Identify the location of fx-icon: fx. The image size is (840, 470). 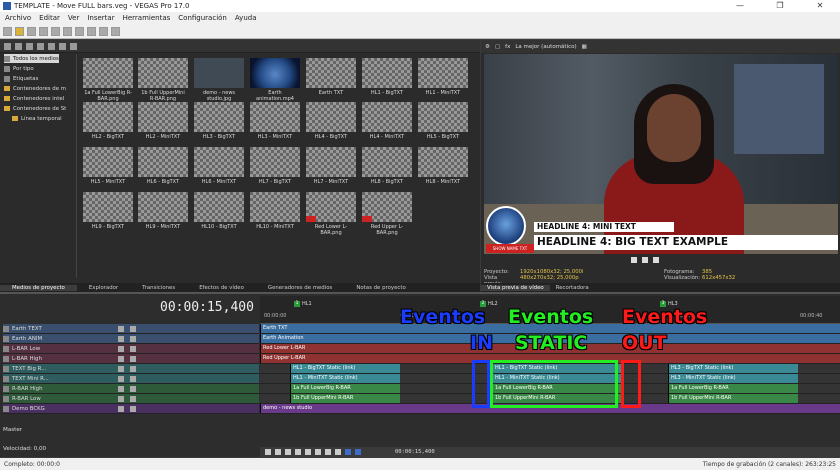
(507, 47).